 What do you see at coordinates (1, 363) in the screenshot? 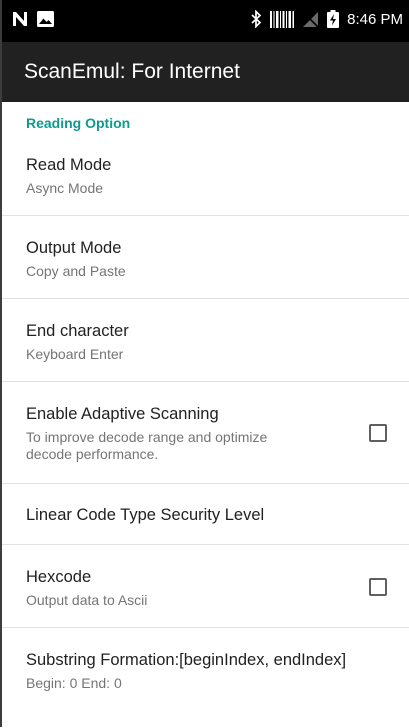
I see `window-edge` at bounding box center [1, 363].